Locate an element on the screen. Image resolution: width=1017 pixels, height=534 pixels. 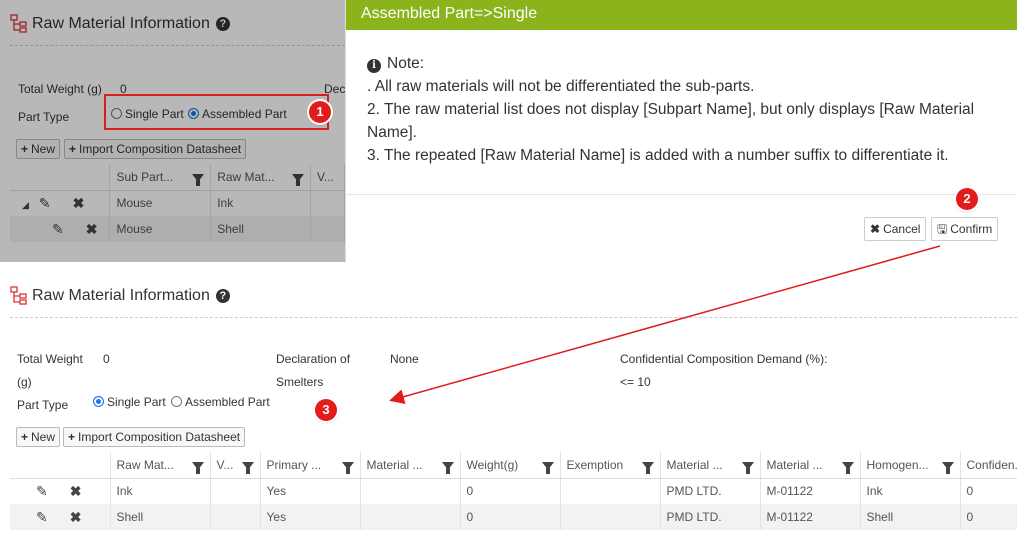
assembled-part-option: Assembled Part is located at coordinates (220, 402).